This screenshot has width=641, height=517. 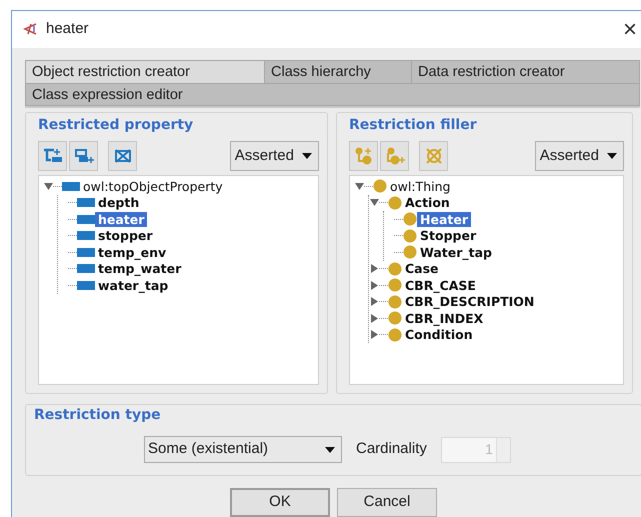 What do you see at coordinates (448, 236) in the screenshot?
I see `tree-node-label: Stopper` at bounding box center [448, 236].